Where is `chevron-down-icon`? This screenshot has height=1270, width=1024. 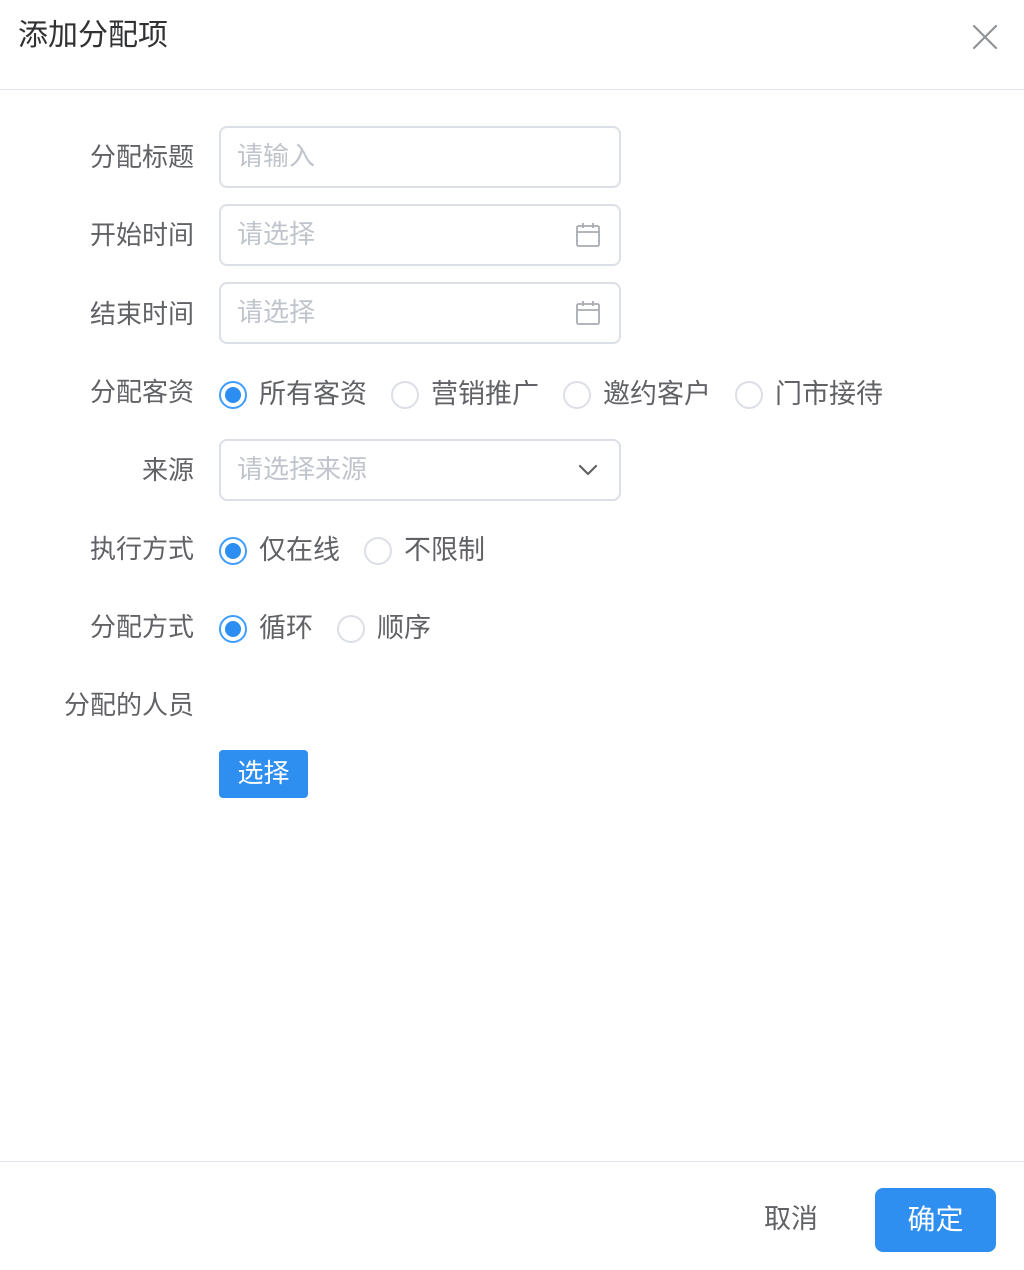 chevron-down-icon is located at coordinates (588, 470).